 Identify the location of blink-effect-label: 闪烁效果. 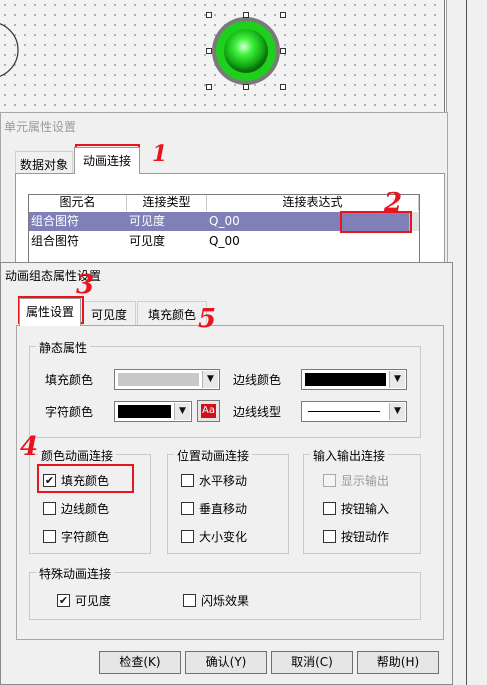
(225, 601).